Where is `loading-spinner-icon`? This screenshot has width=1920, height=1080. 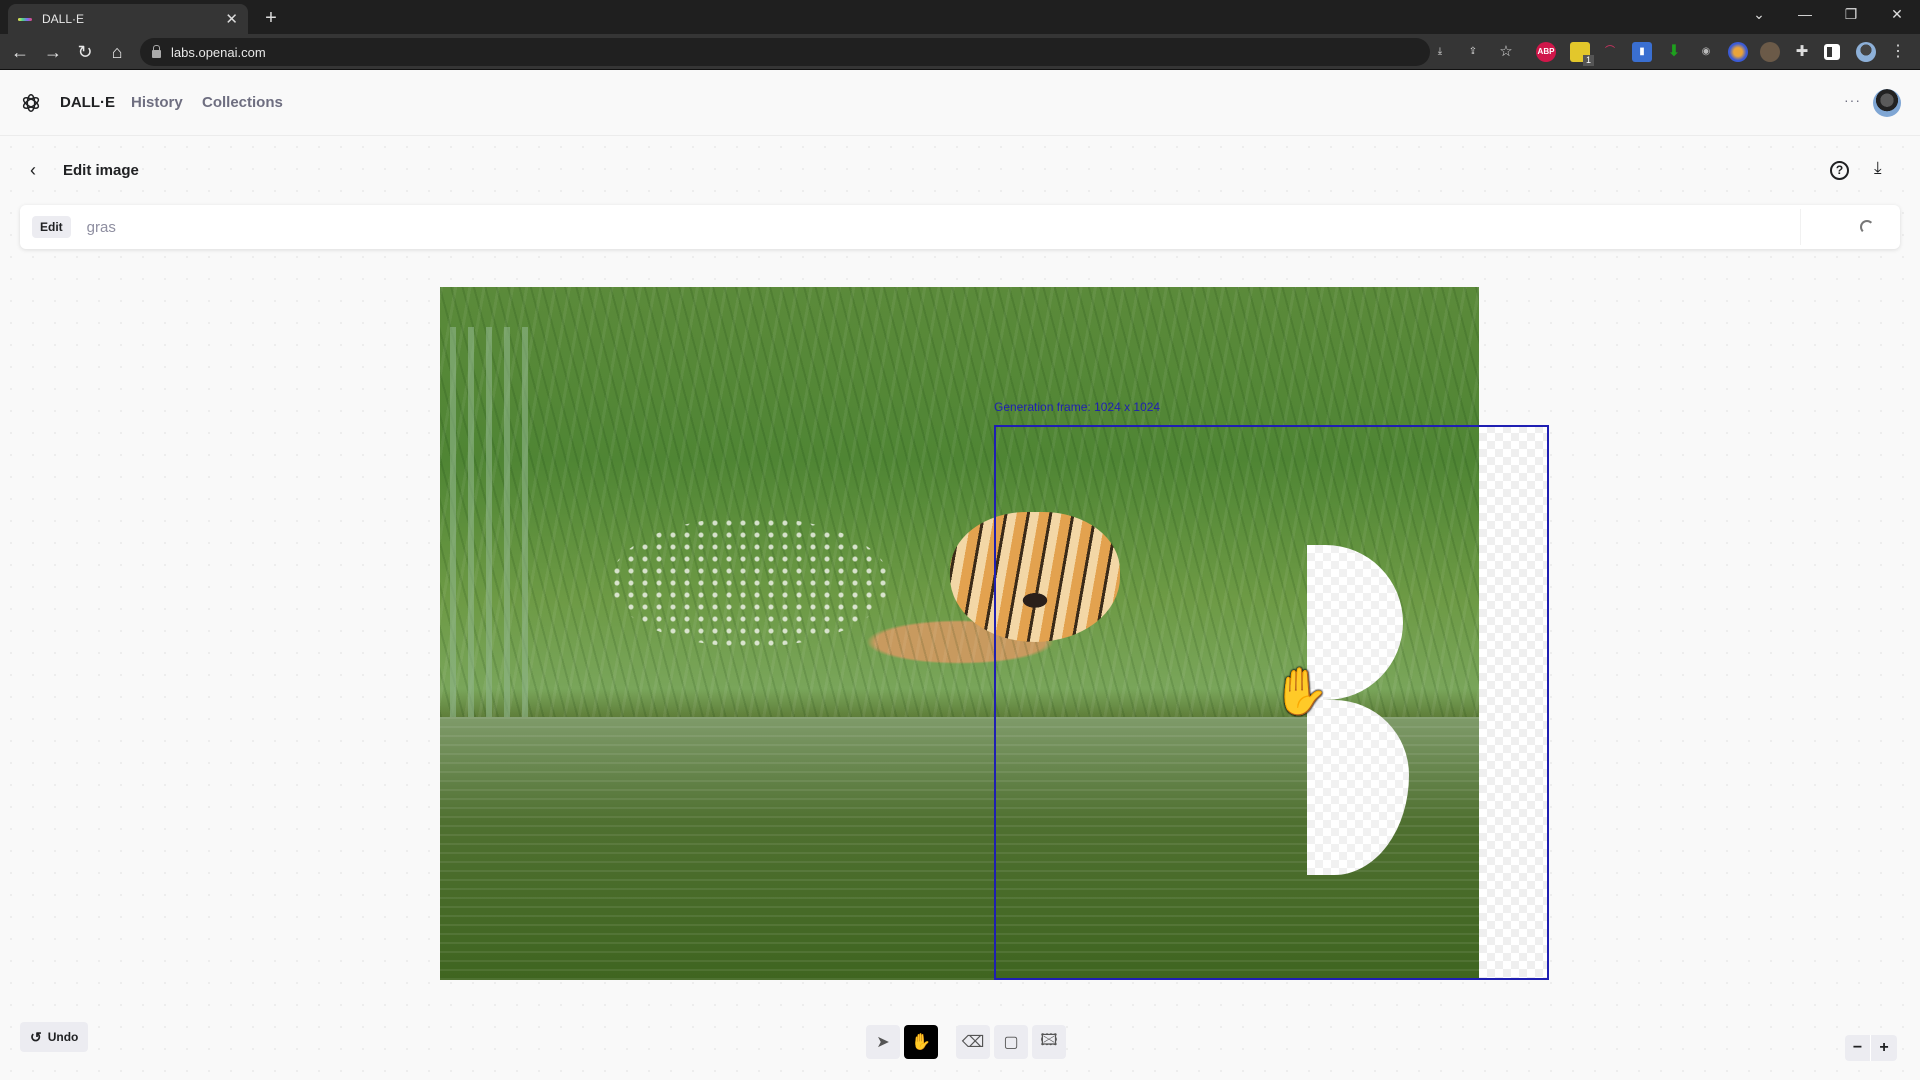
loading-spinner-icon is located at coordinates (1867, 227).